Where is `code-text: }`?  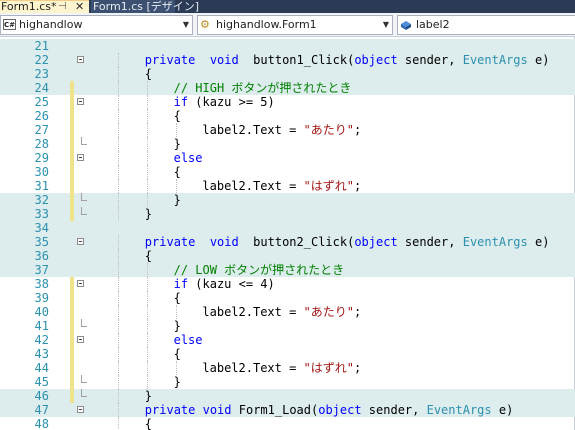
code-text: } is located at coordinates (177, 382).